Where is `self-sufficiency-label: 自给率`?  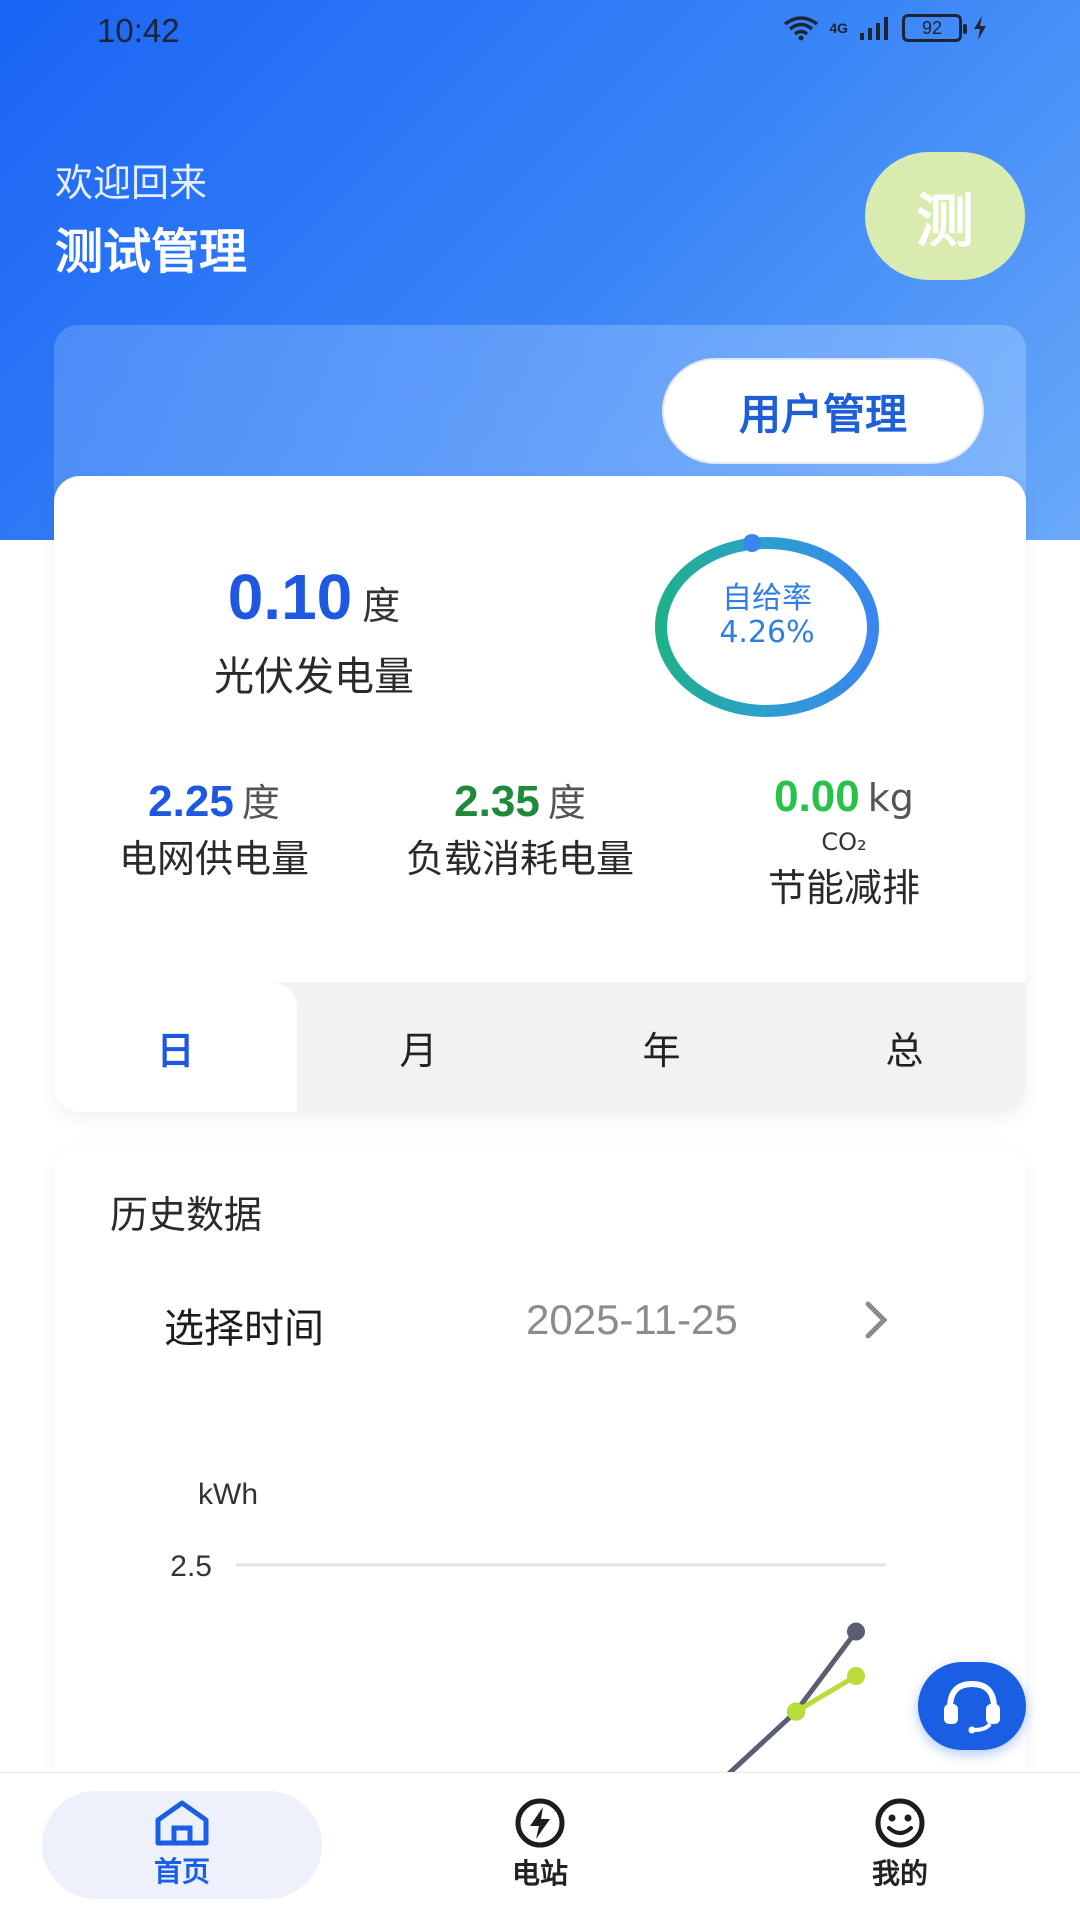 self-sufficiency-label: 自给率 is located at coordinates (767, 598).